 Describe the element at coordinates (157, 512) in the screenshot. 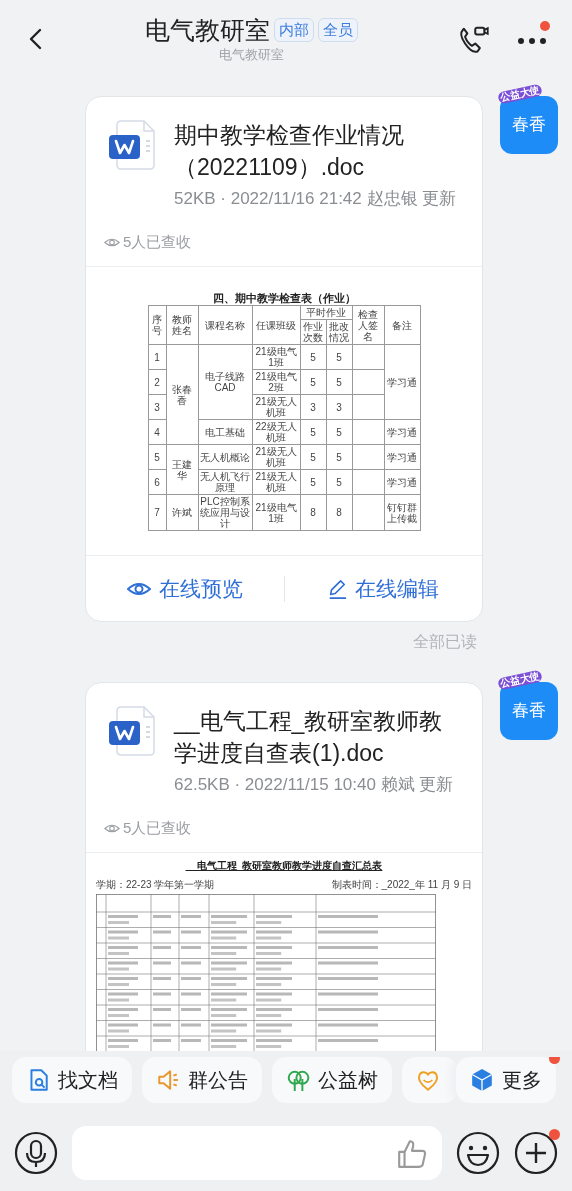

I see `table-cell: 7` at that location.